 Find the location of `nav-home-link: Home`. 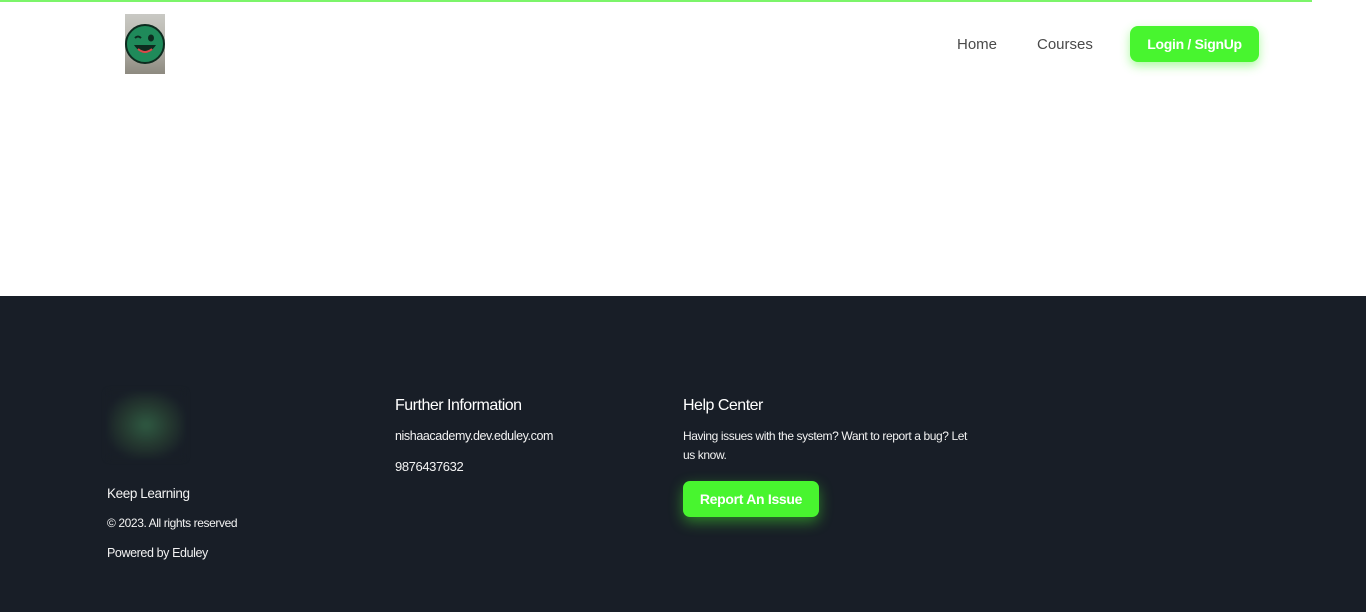

nav-home-link: Home is located at coordinates (977, 44).